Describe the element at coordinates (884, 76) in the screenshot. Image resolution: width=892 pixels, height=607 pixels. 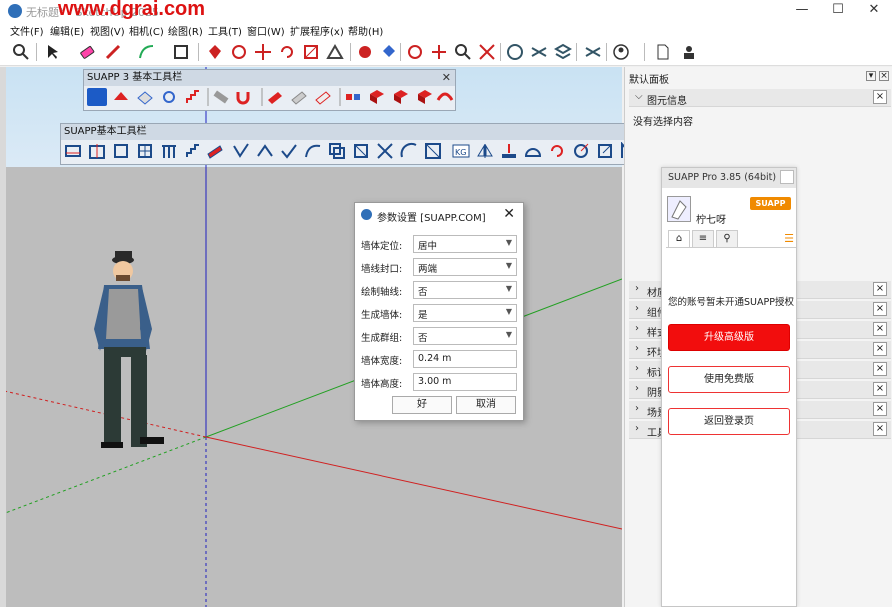
I see `tray-close-button: ×` at that location.